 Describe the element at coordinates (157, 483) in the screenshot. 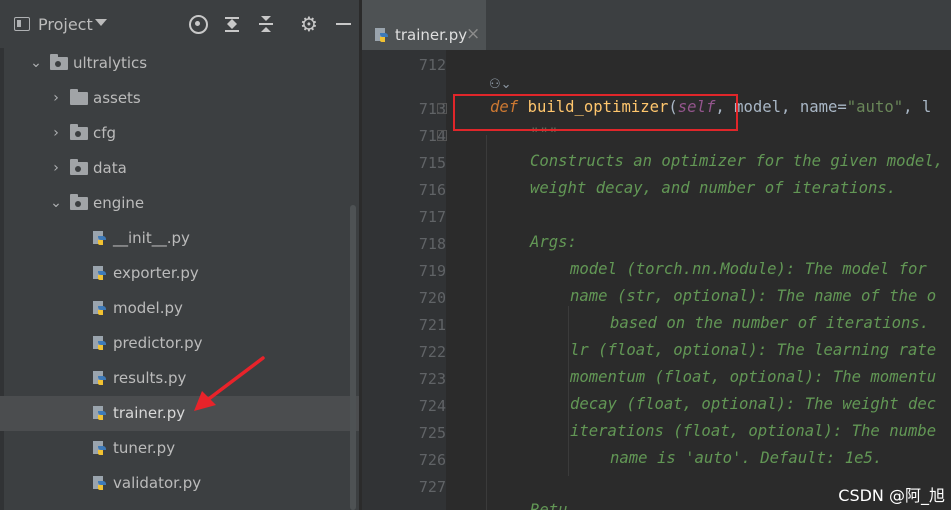

I see `tree-item-label: validator.py` at that location.